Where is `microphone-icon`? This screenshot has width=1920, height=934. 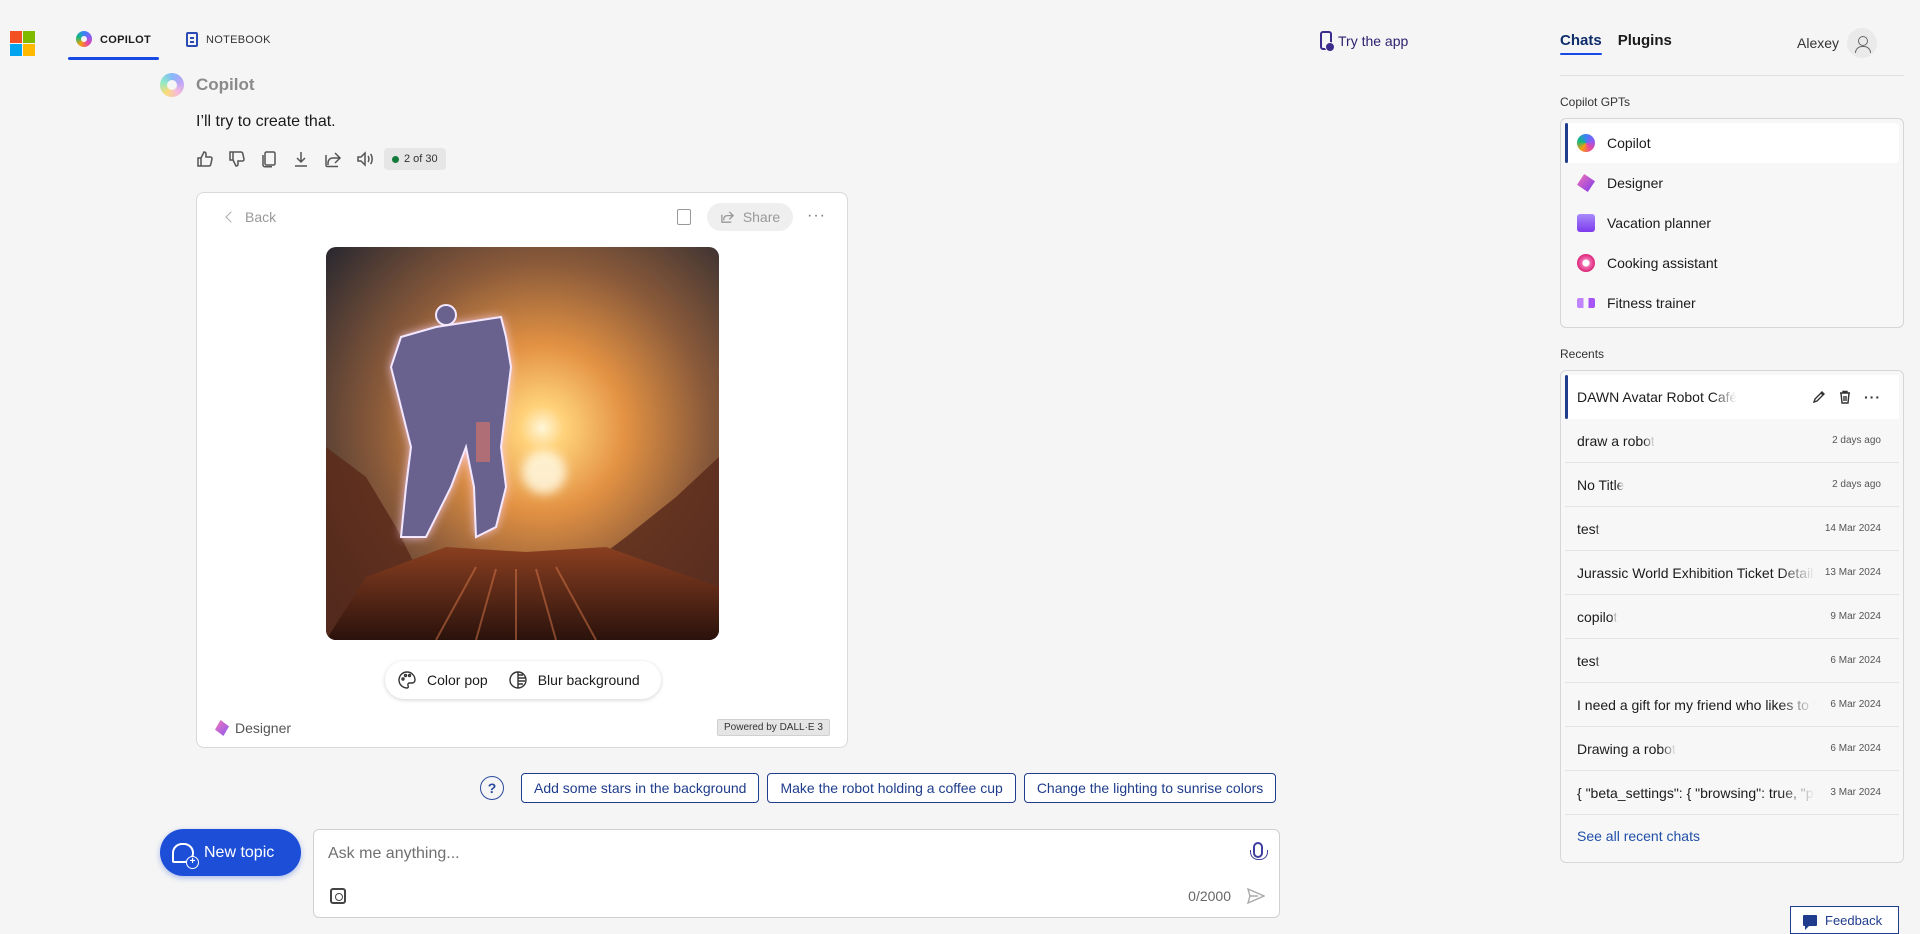
microphone-icon is located at coordinates (1259, 851).